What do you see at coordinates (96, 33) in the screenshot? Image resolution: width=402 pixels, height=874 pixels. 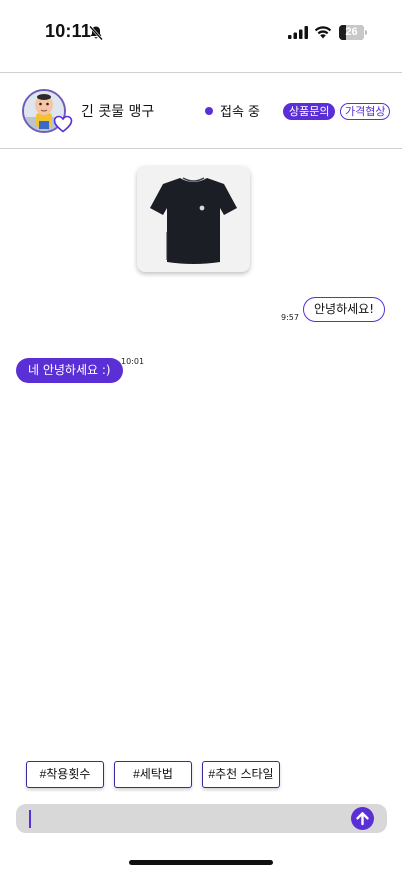 I see `bell-off-icon` at bounding box center [96, 33].